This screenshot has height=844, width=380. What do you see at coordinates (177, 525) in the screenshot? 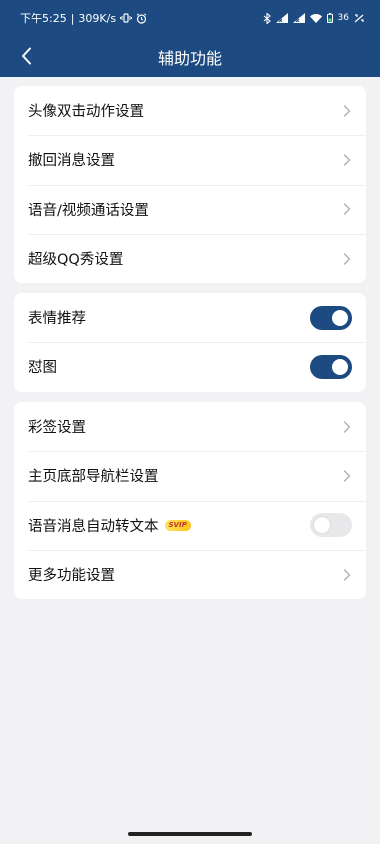
I see `svip-badge: SVIP` at bounding box center [177, 525].